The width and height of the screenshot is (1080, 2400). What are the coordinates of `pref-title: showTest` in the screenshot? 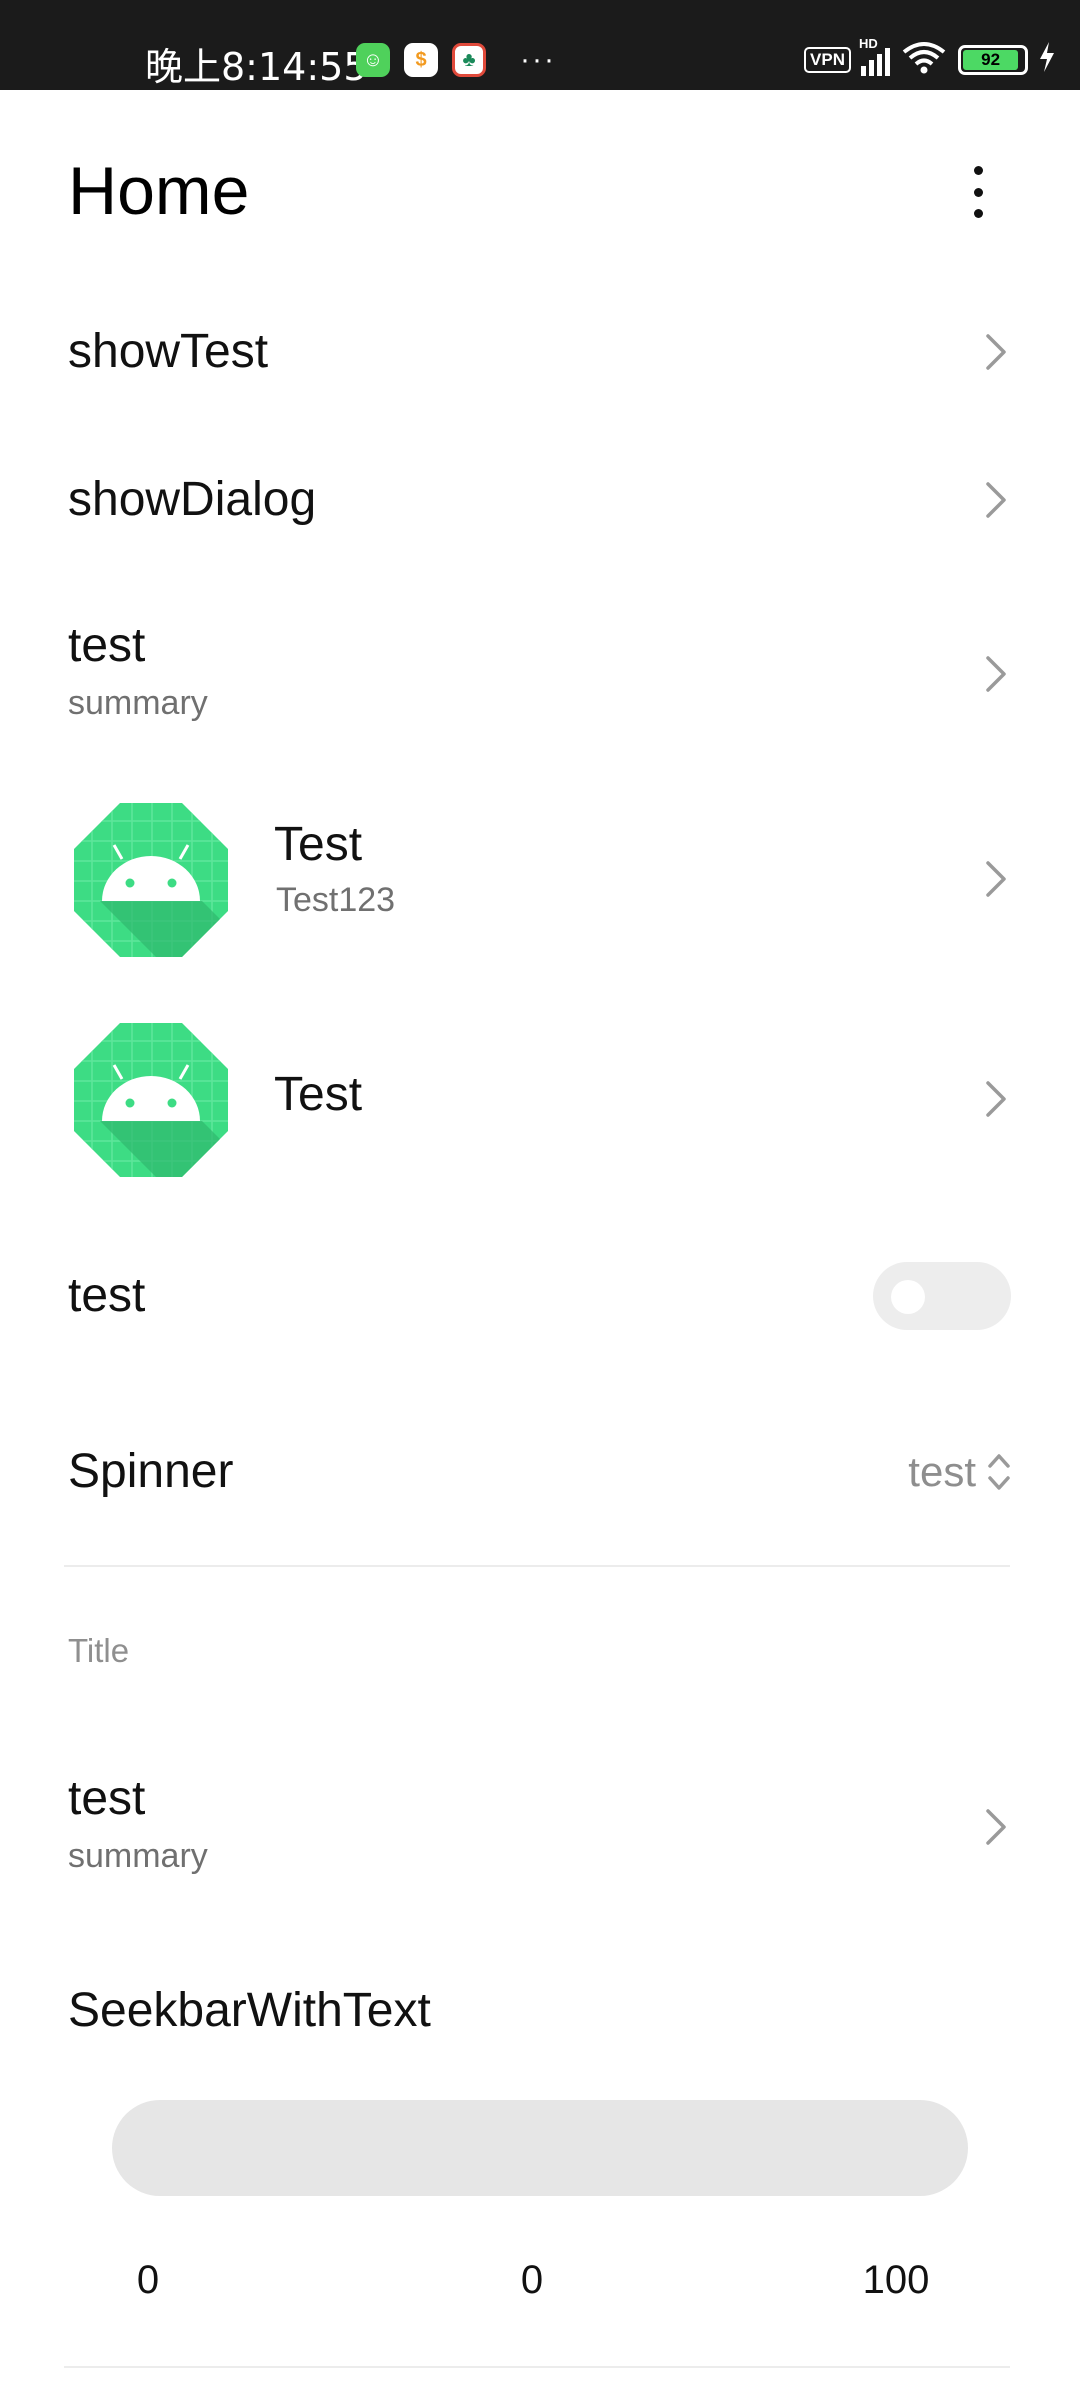 It's located at (168, 351).